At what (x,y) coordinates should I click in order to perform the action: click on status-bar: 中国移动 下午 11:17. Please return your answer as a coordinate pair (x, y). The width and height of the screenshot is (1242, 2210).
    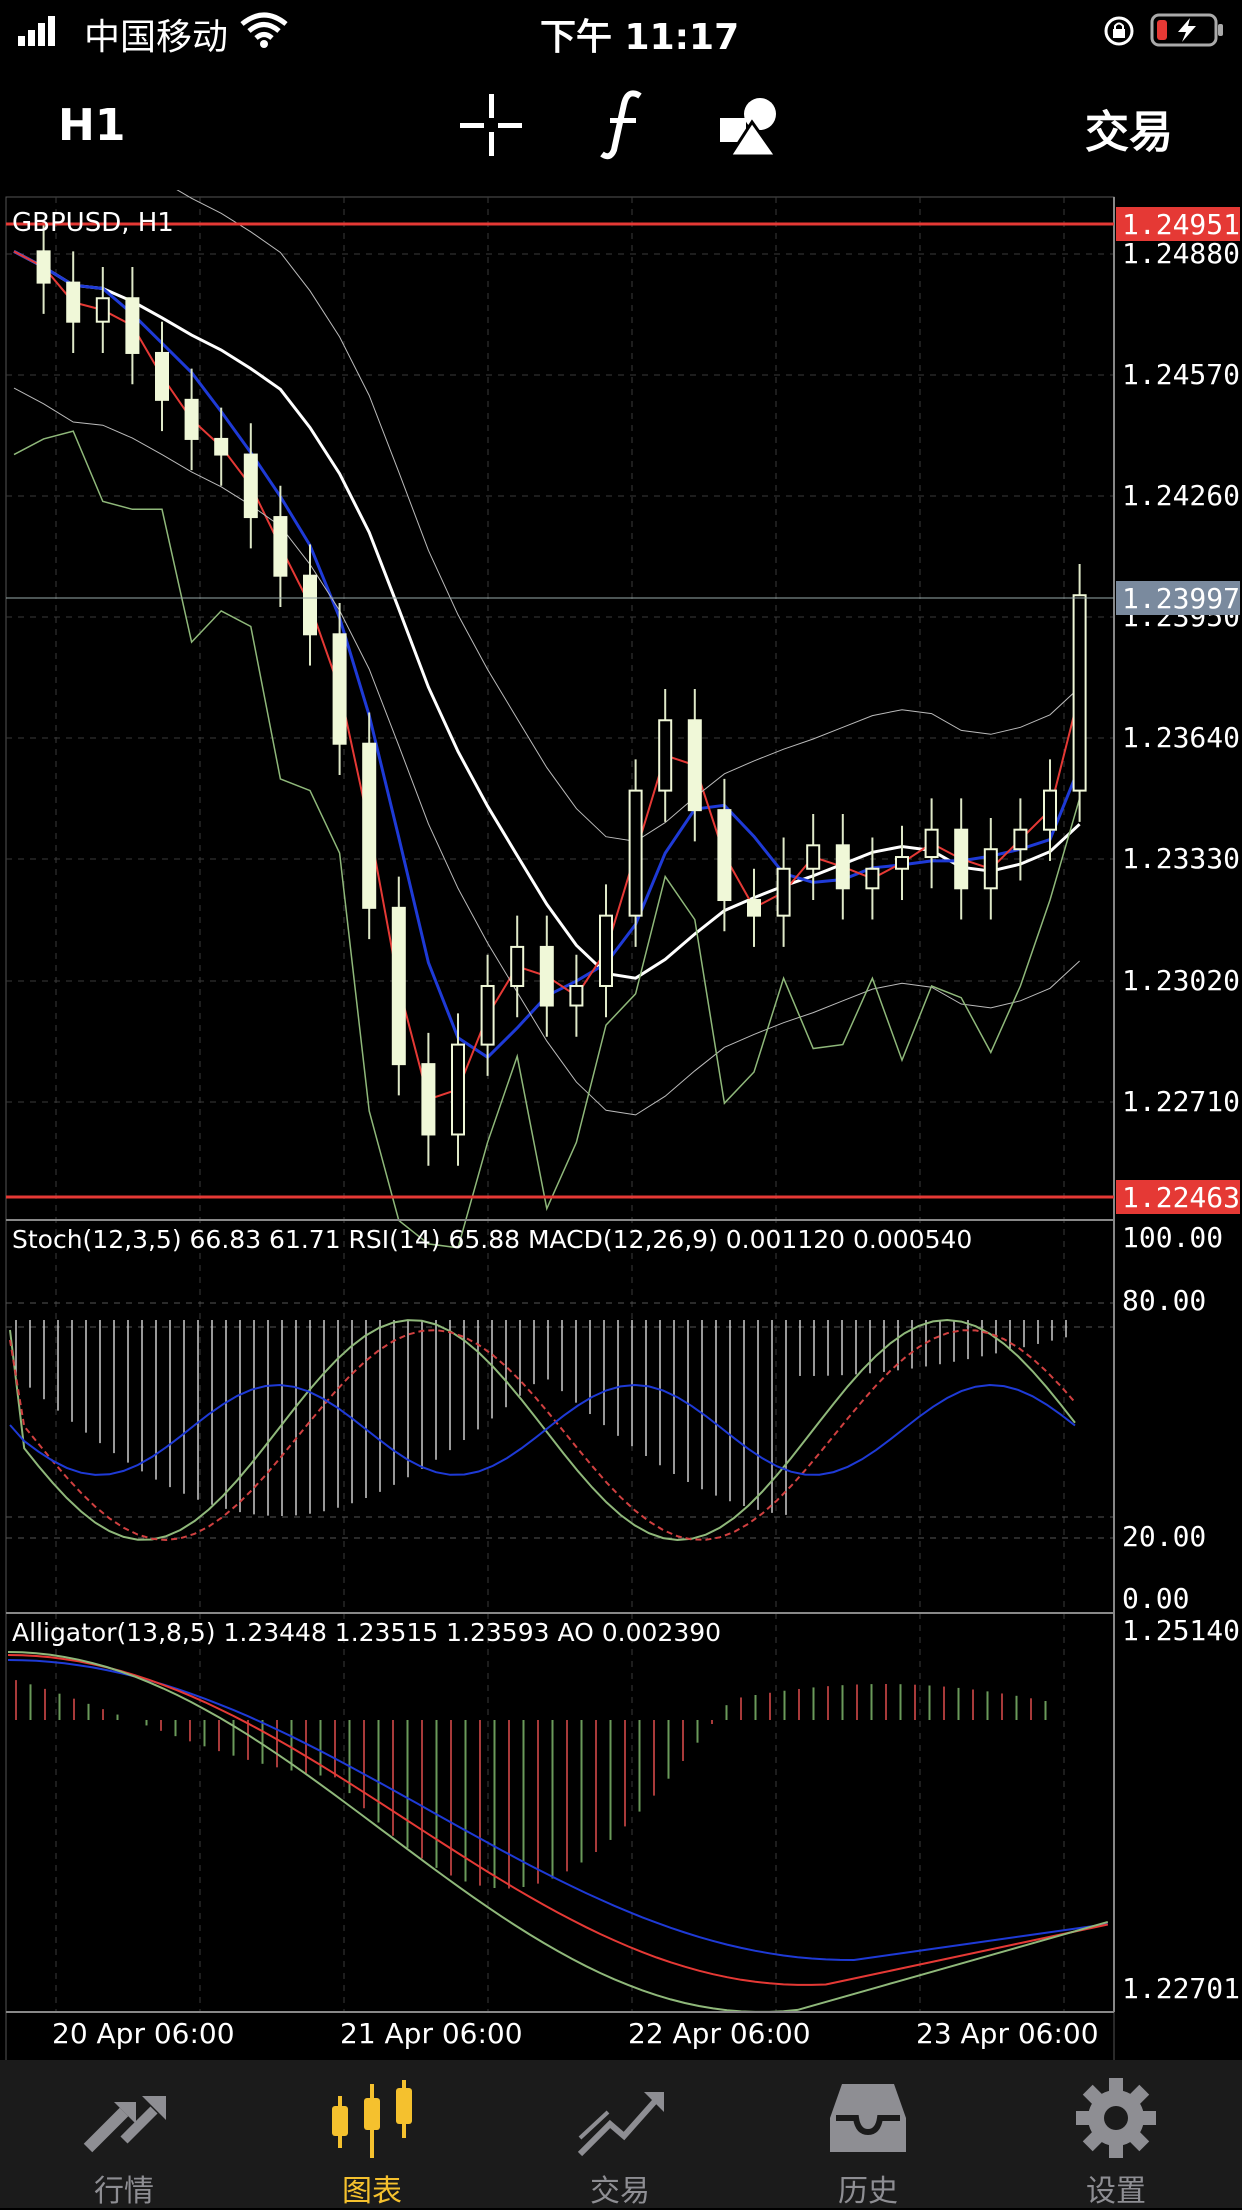
    Looking at the image, I should click on (621, 30).